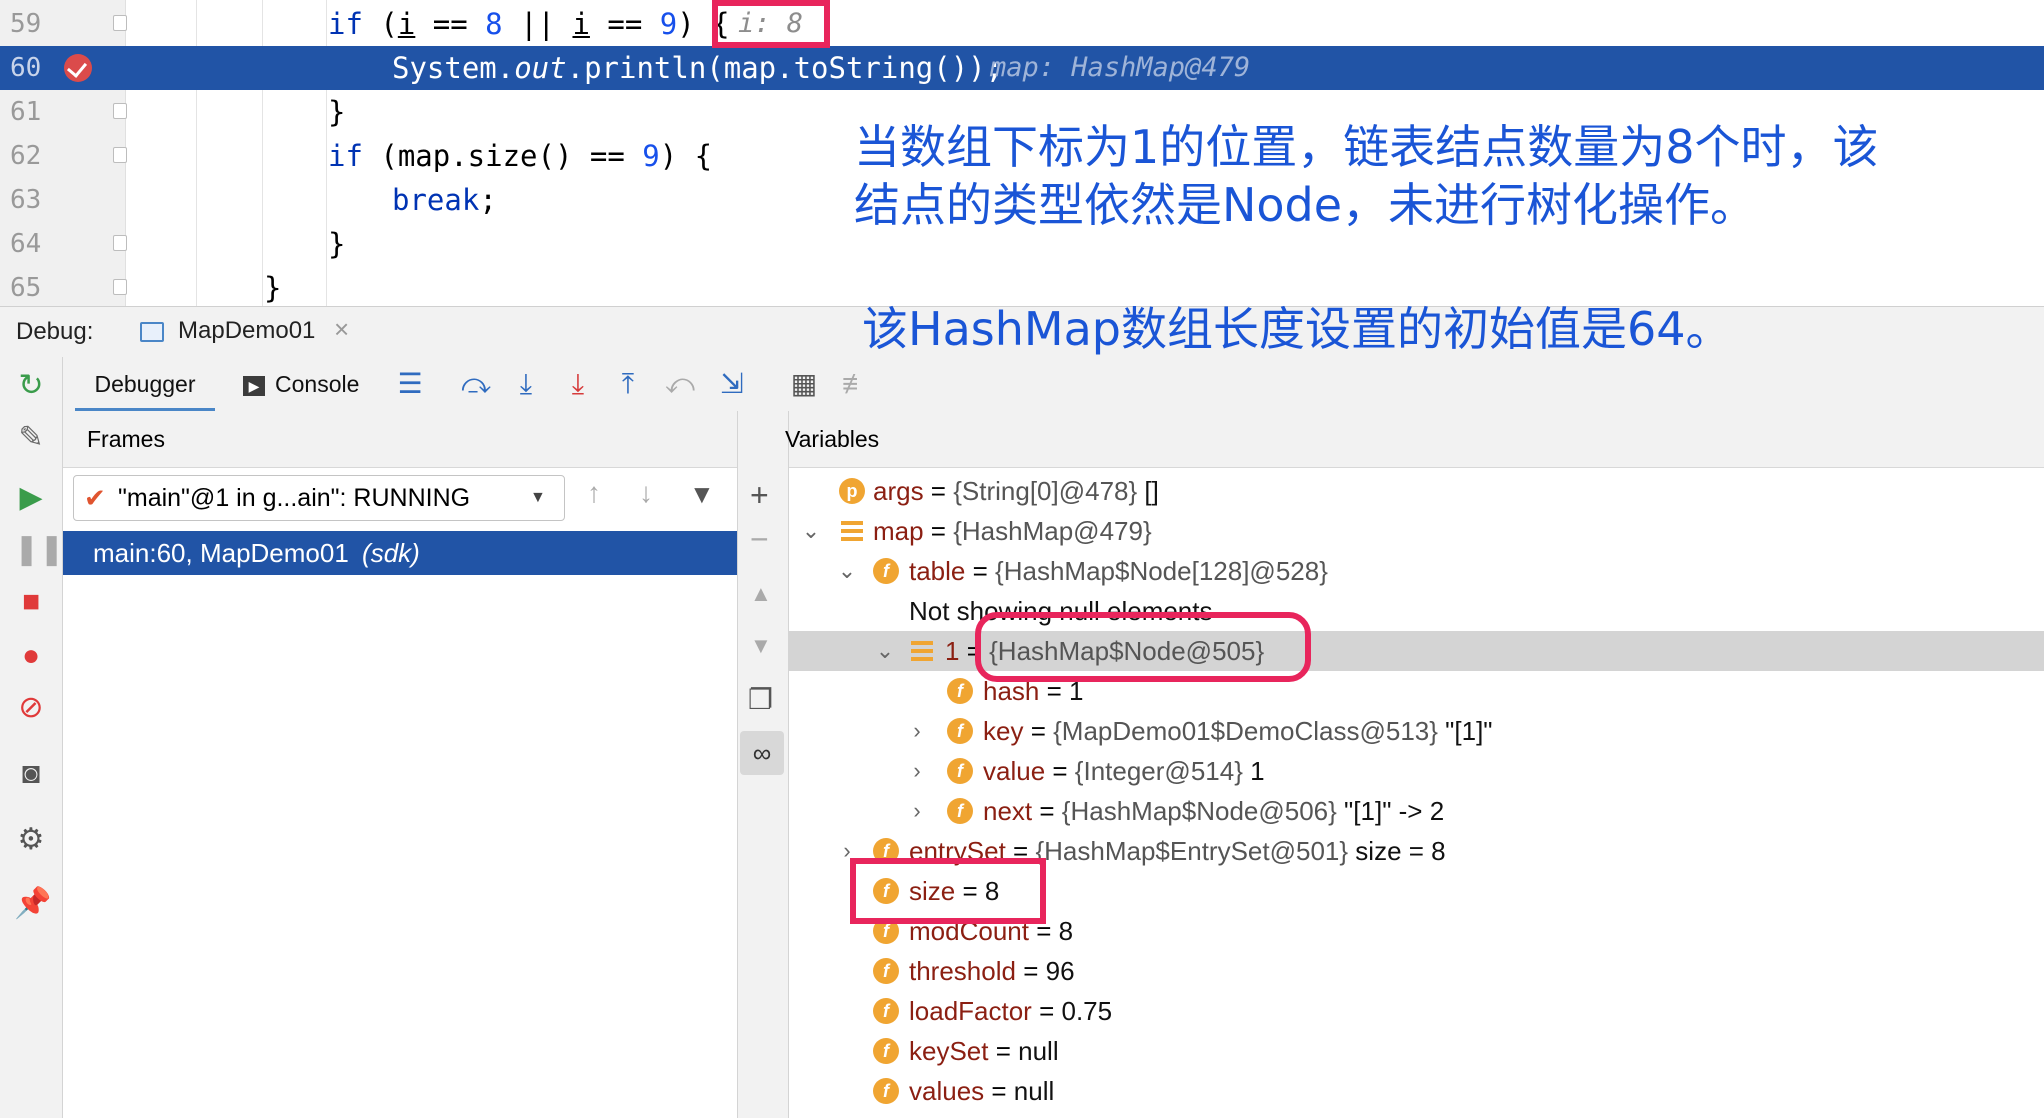 The height and width of the screenshot is (1118, 2044). Describe the element at coordinates (762, 753) in the screenshot. I see `glasses-icon: ∞` at that location.